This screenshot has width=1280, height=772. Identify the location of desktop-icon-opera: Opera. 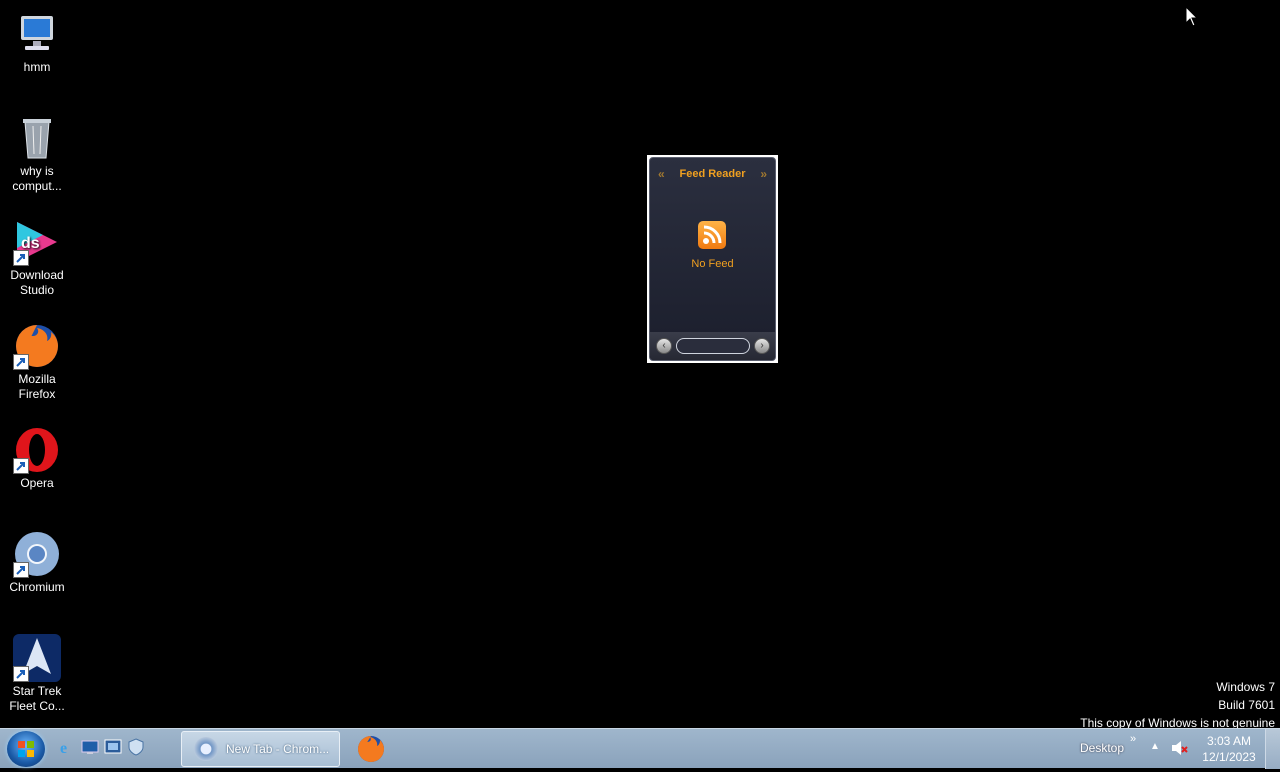
(37, 456).